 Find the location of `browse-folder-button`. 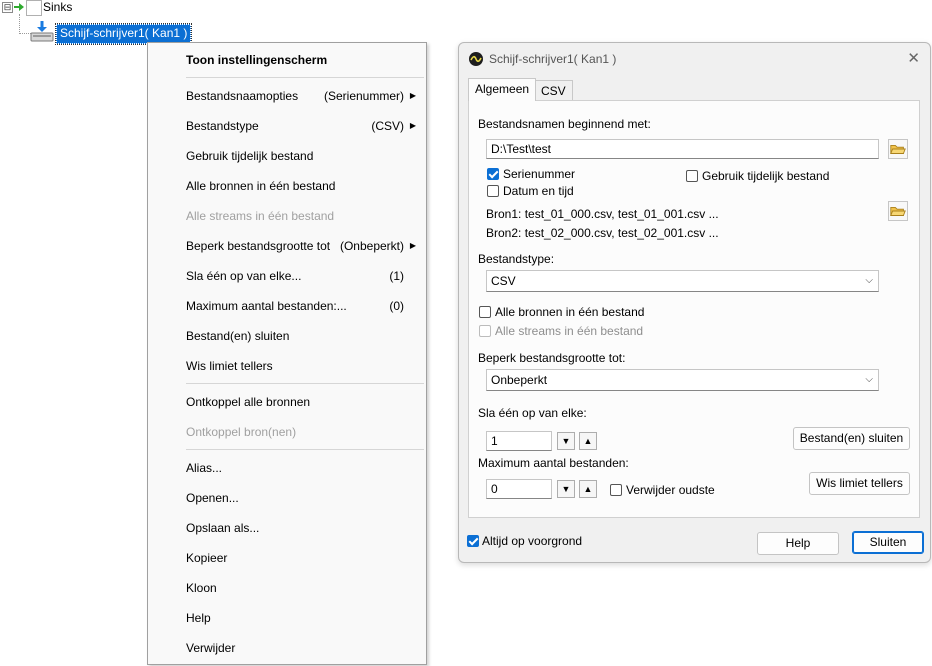

browse-folder-button is located at coordinates (898, 149).